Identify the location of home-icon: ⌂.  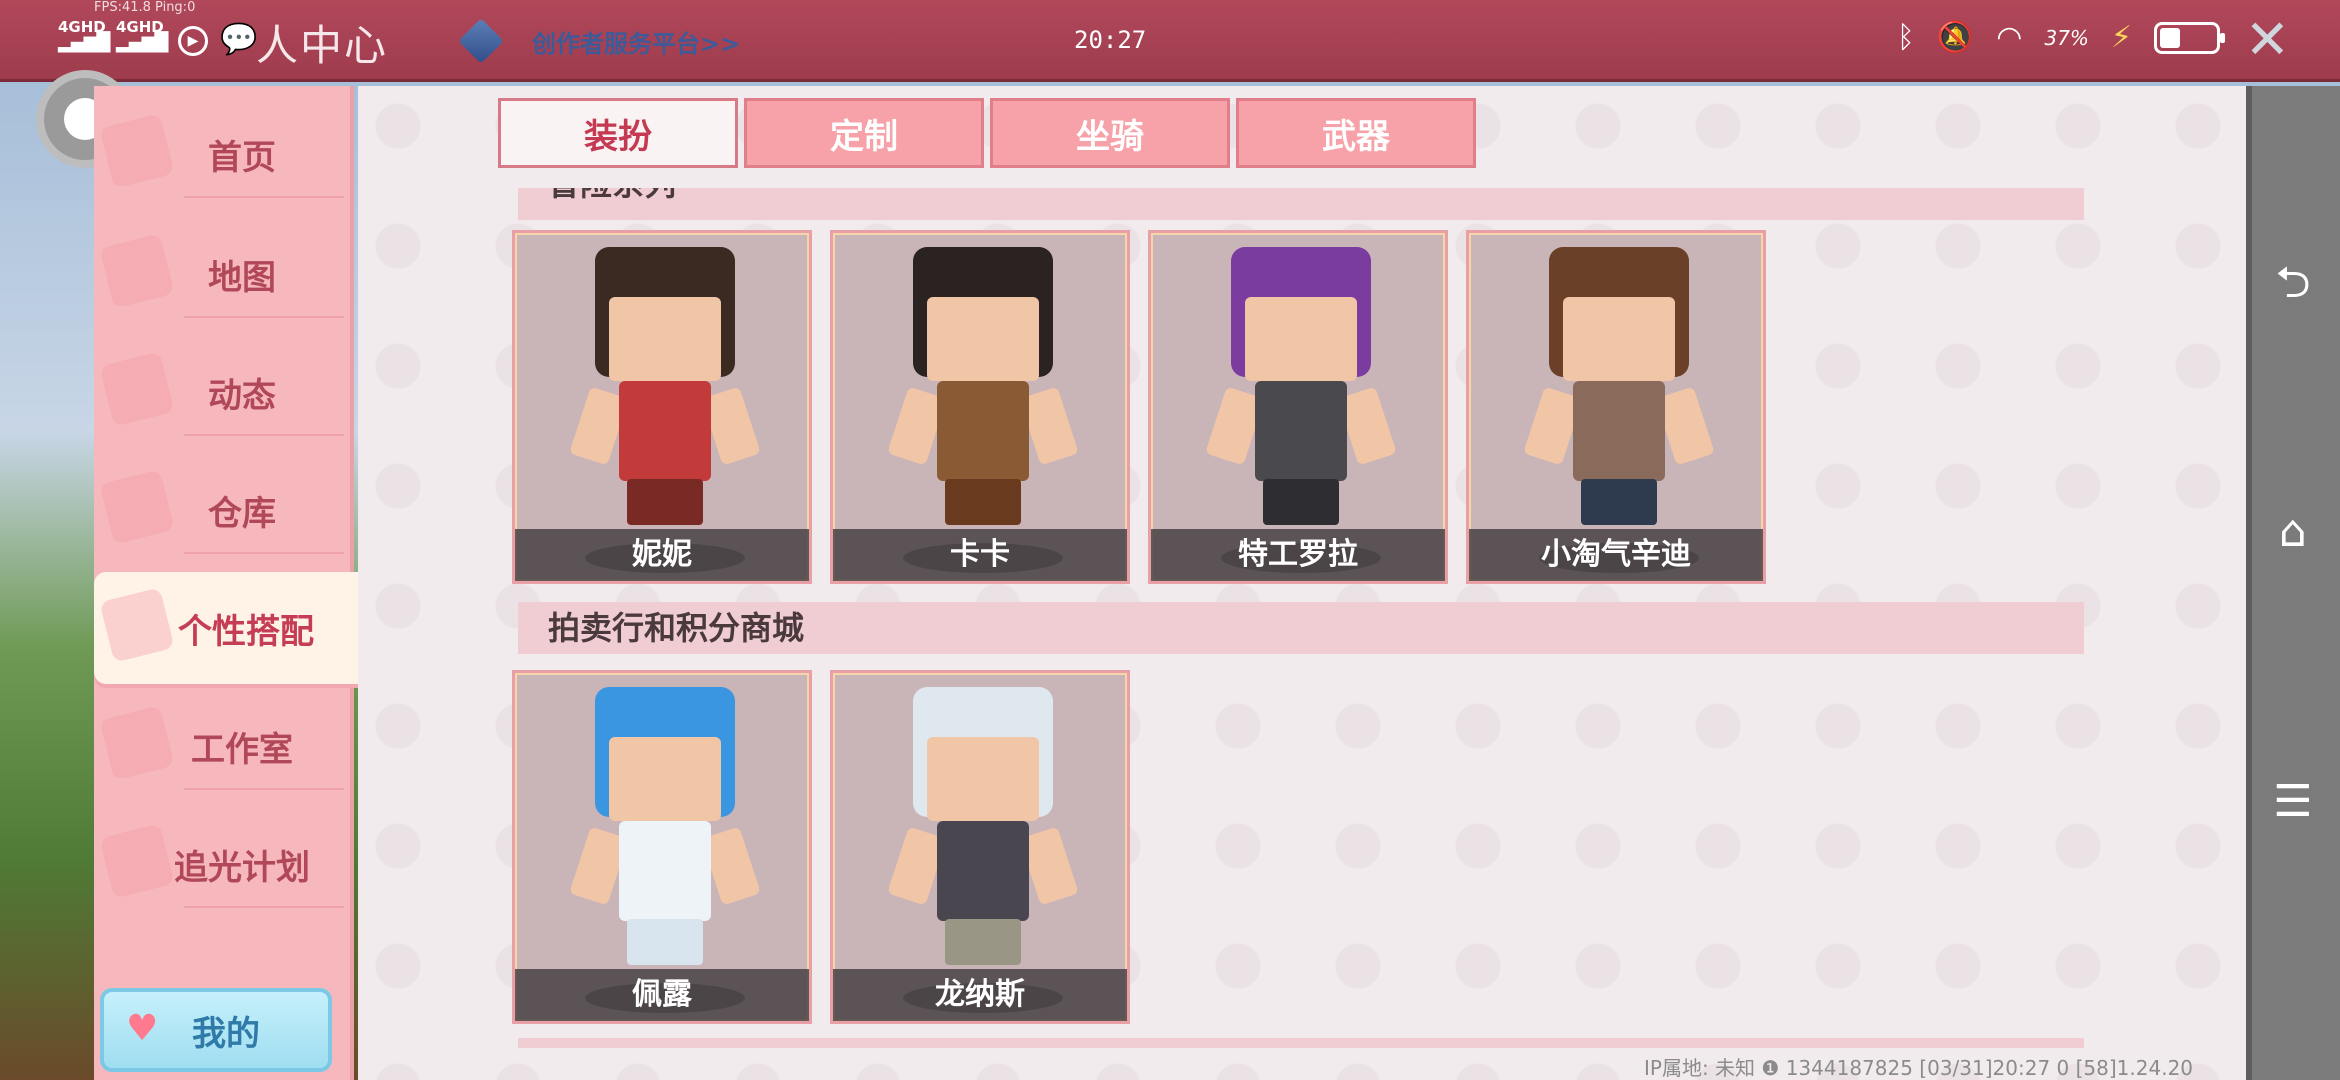
(2293, 531).